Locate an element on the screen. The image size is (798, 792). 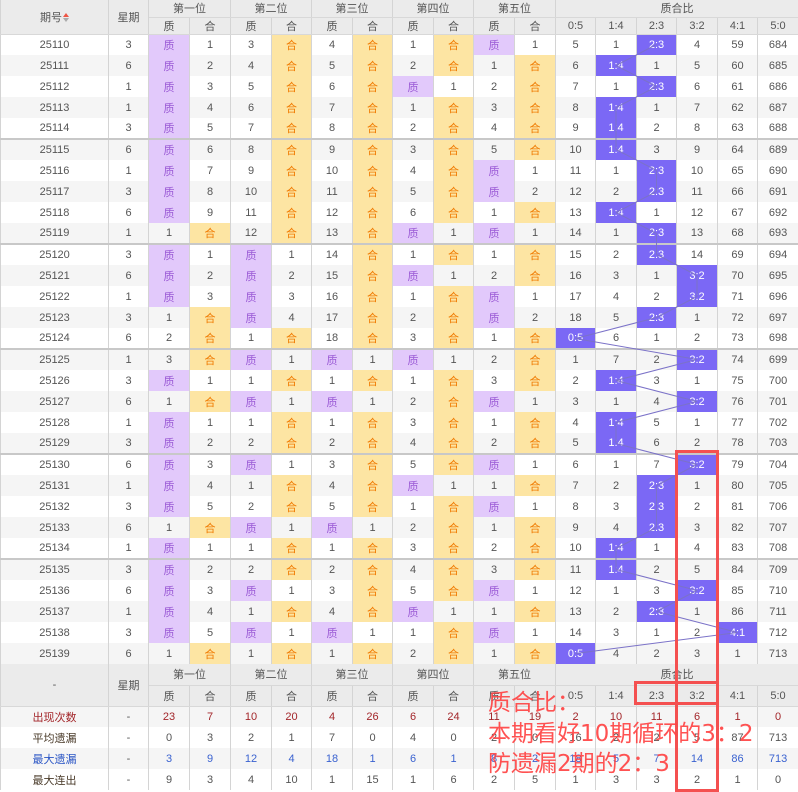
week-cell: 6 is located at coordinates (129, 212).